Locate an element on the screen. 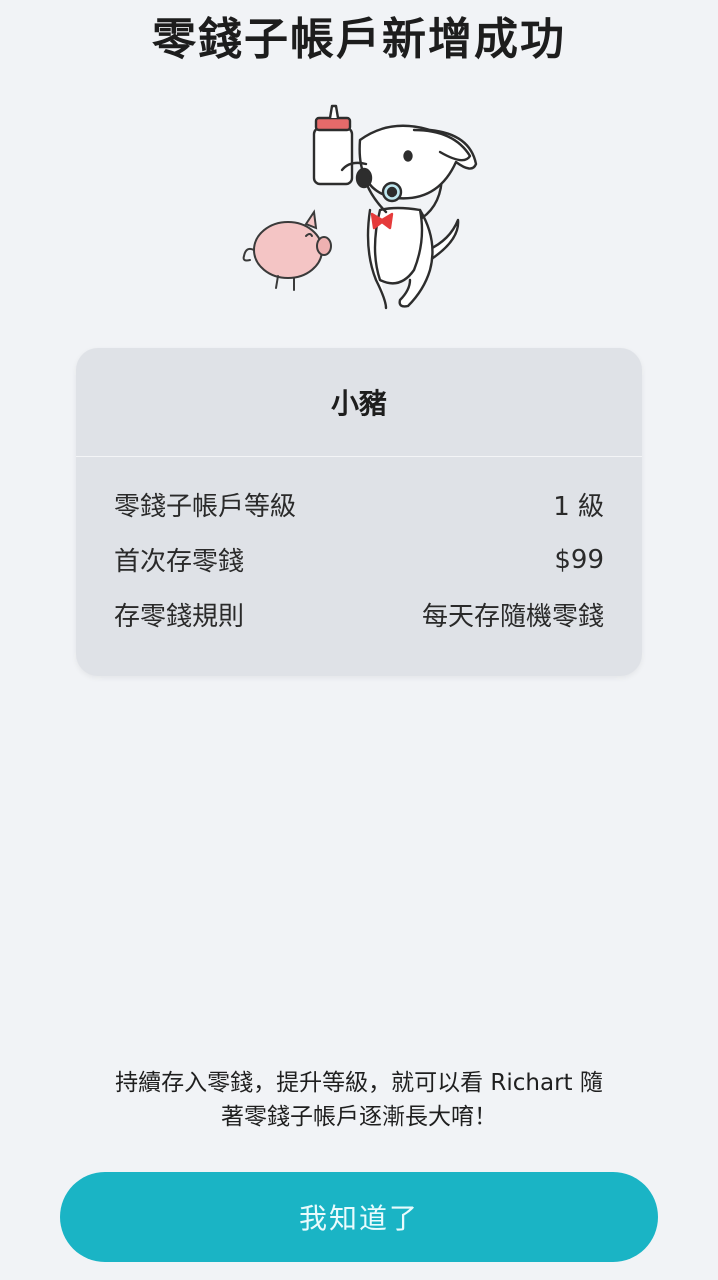 The image size is (718, 1280). dog-and-piggy-illustration is located at coordinates (360, 207).